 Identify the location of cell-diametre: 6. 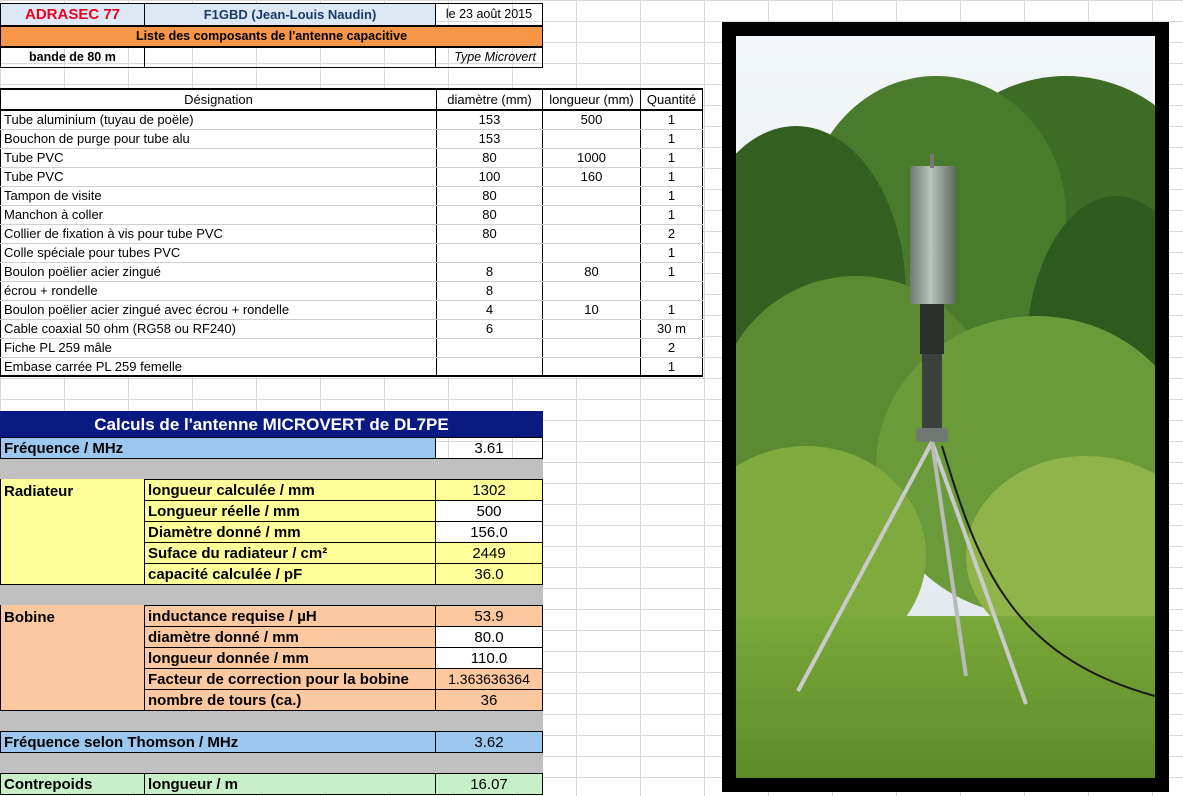
(489, 329).